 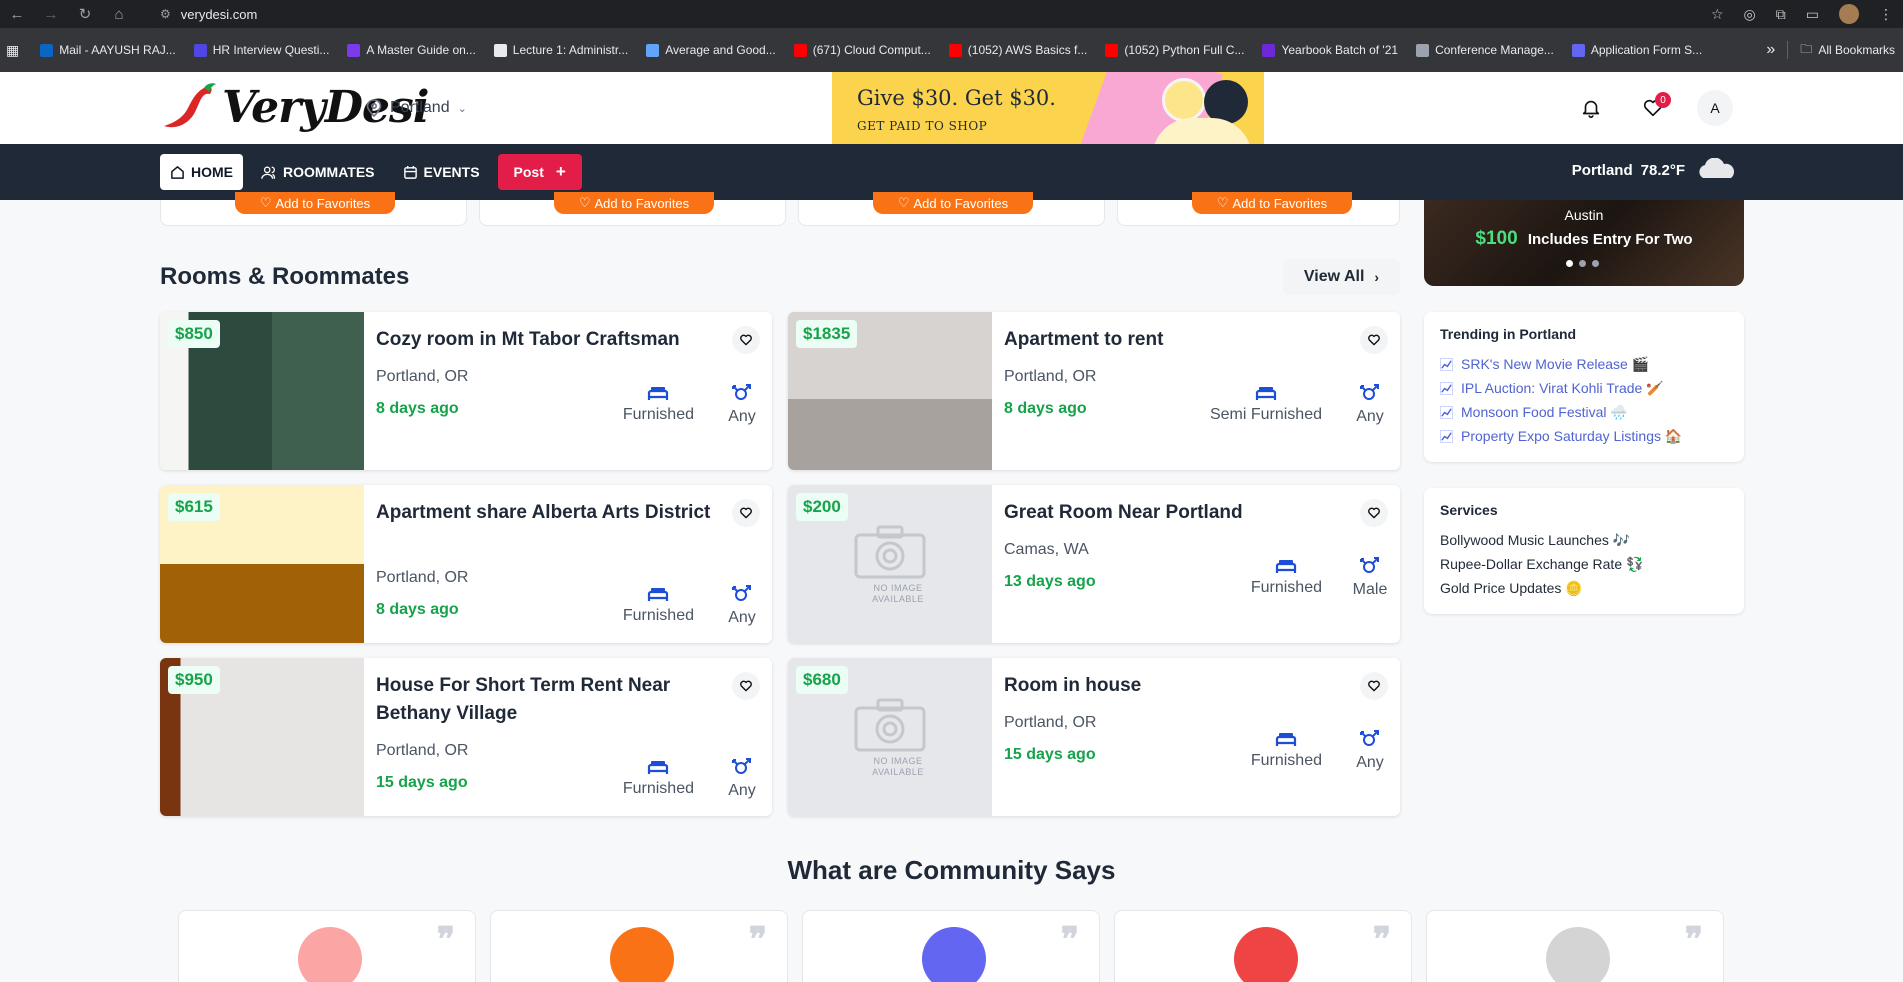 I want to click on nav-events: EVENTS, so click(x=441, y=172).